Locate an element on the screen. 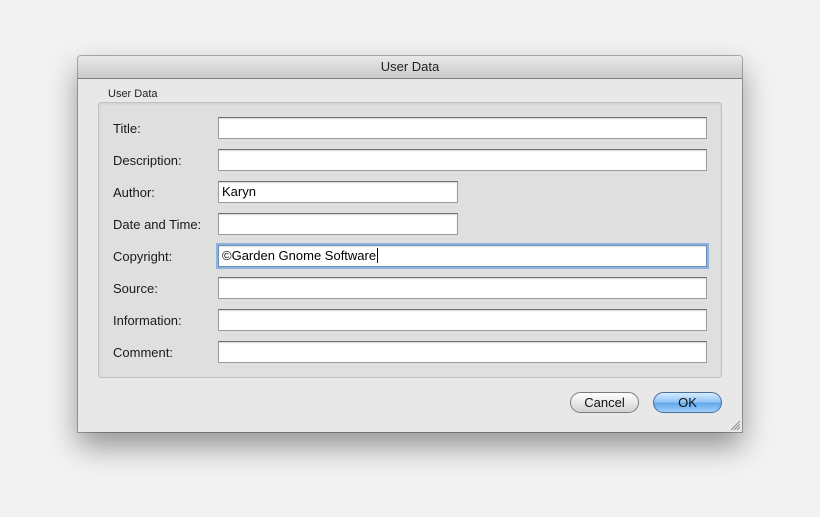 This screenshot has height=517, width=820. information-row: Information: is located at coordinates (410, 321).